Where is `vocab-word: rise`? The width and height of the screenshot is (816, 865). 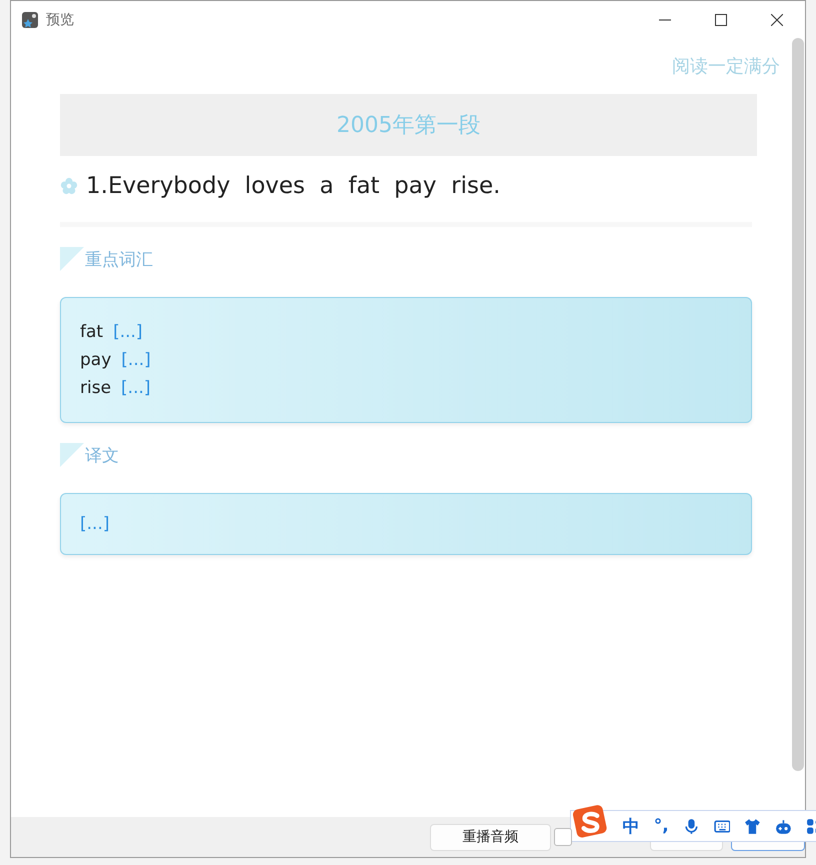 vocab-word: rise is located at coordinates (96, 388).